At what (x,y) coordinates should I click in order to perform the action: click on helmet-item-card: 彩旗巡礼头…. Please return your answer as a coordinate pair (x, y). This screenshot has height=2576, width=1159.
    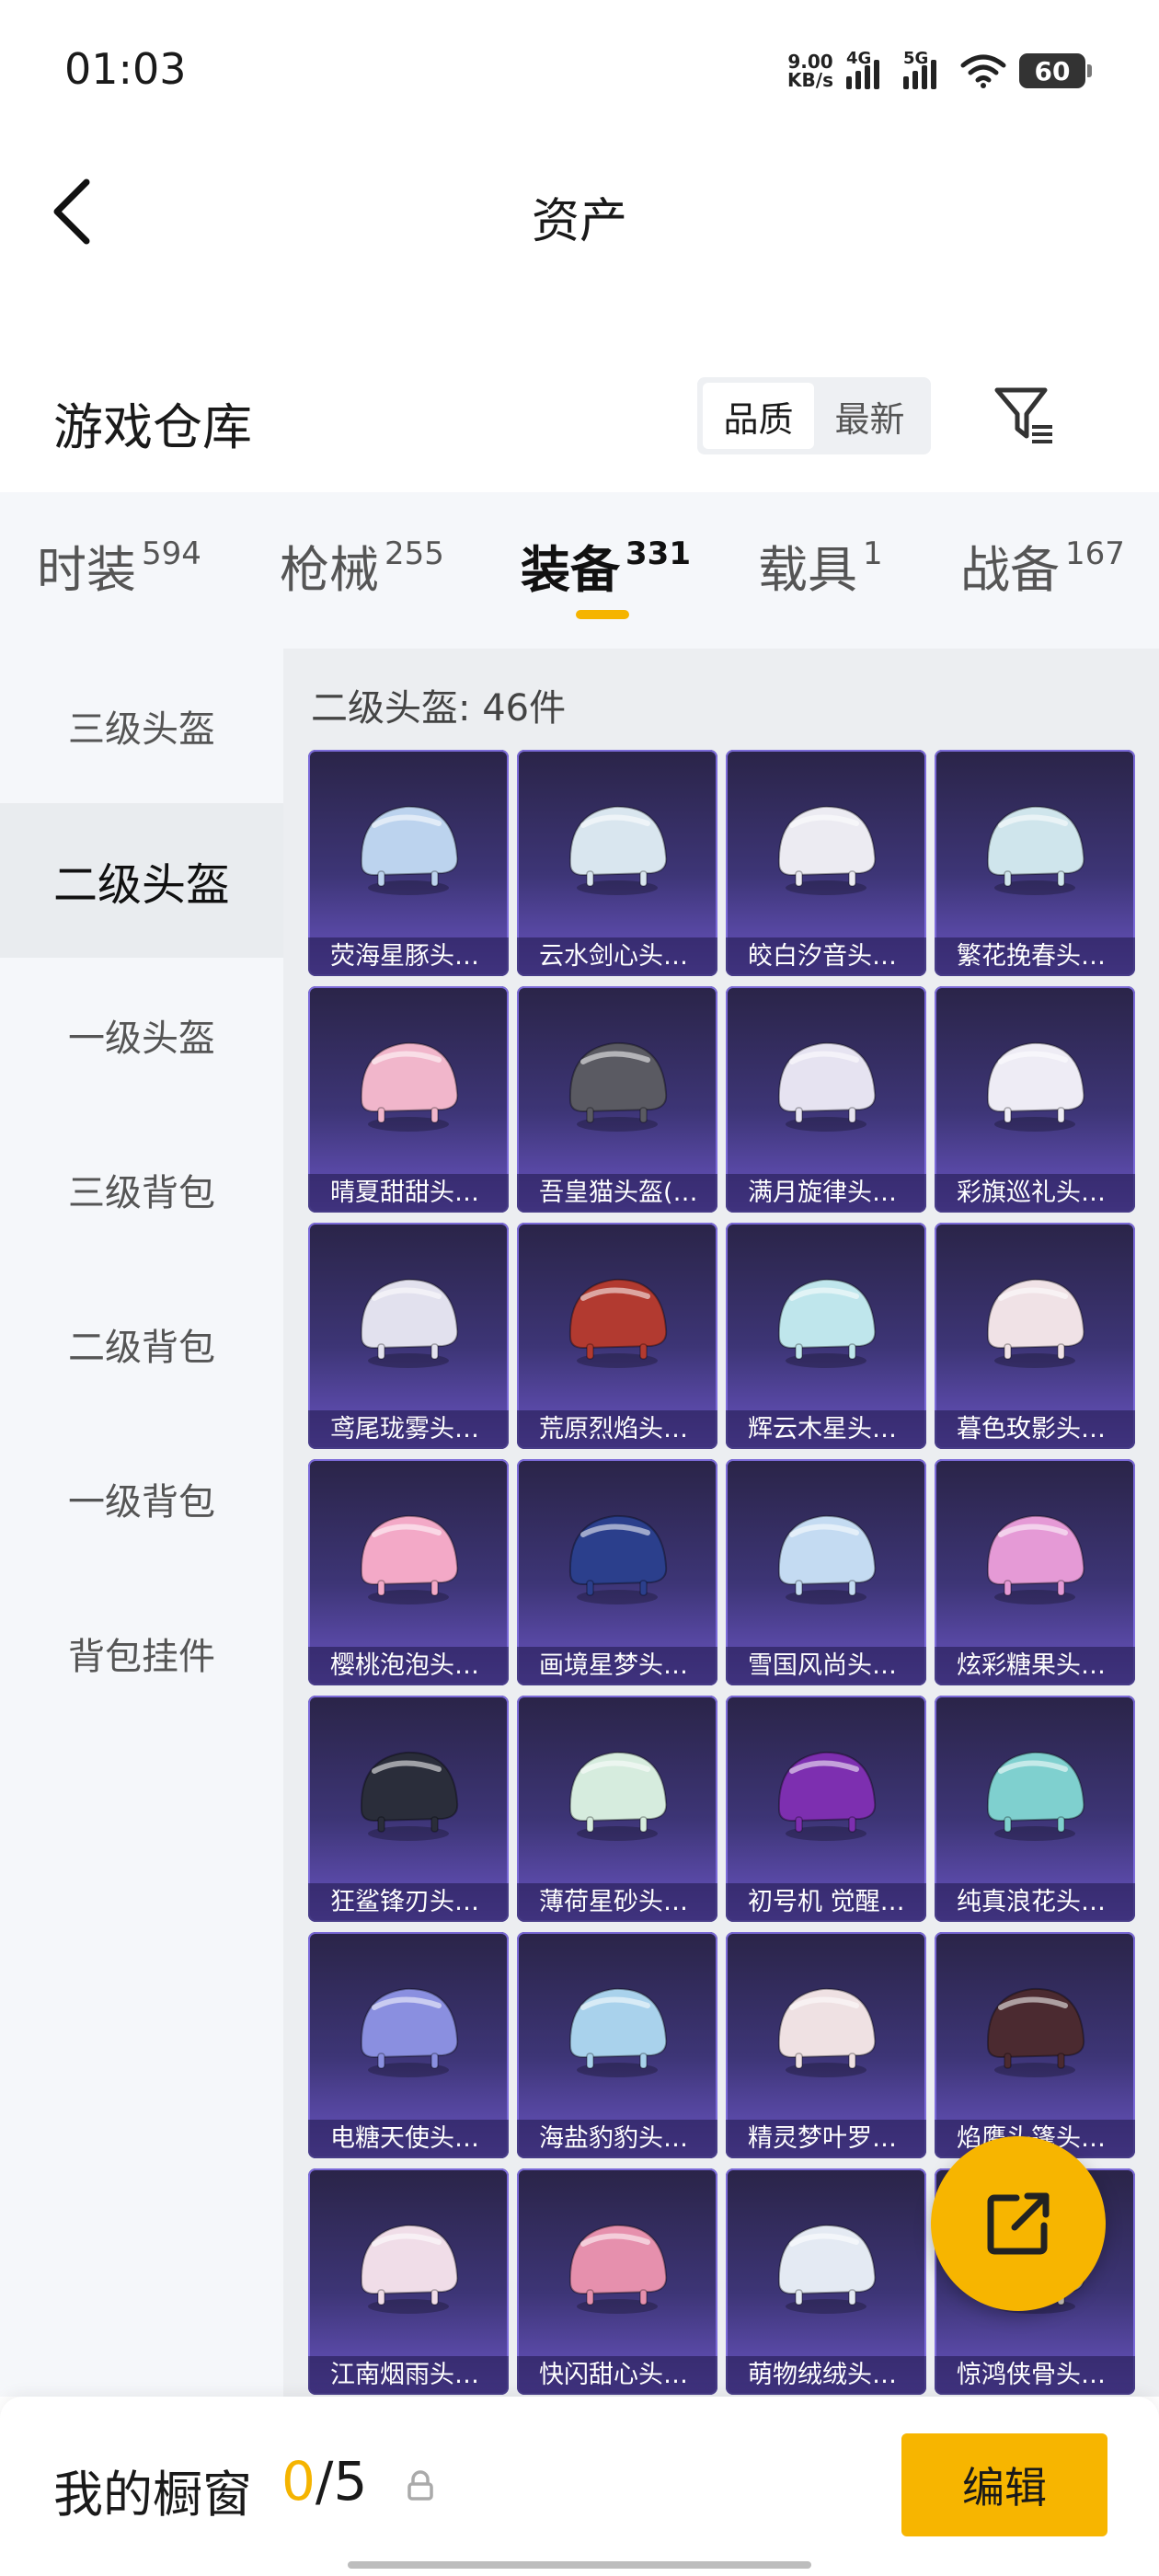
    Looking at the image, I should click on (1035, 1099).